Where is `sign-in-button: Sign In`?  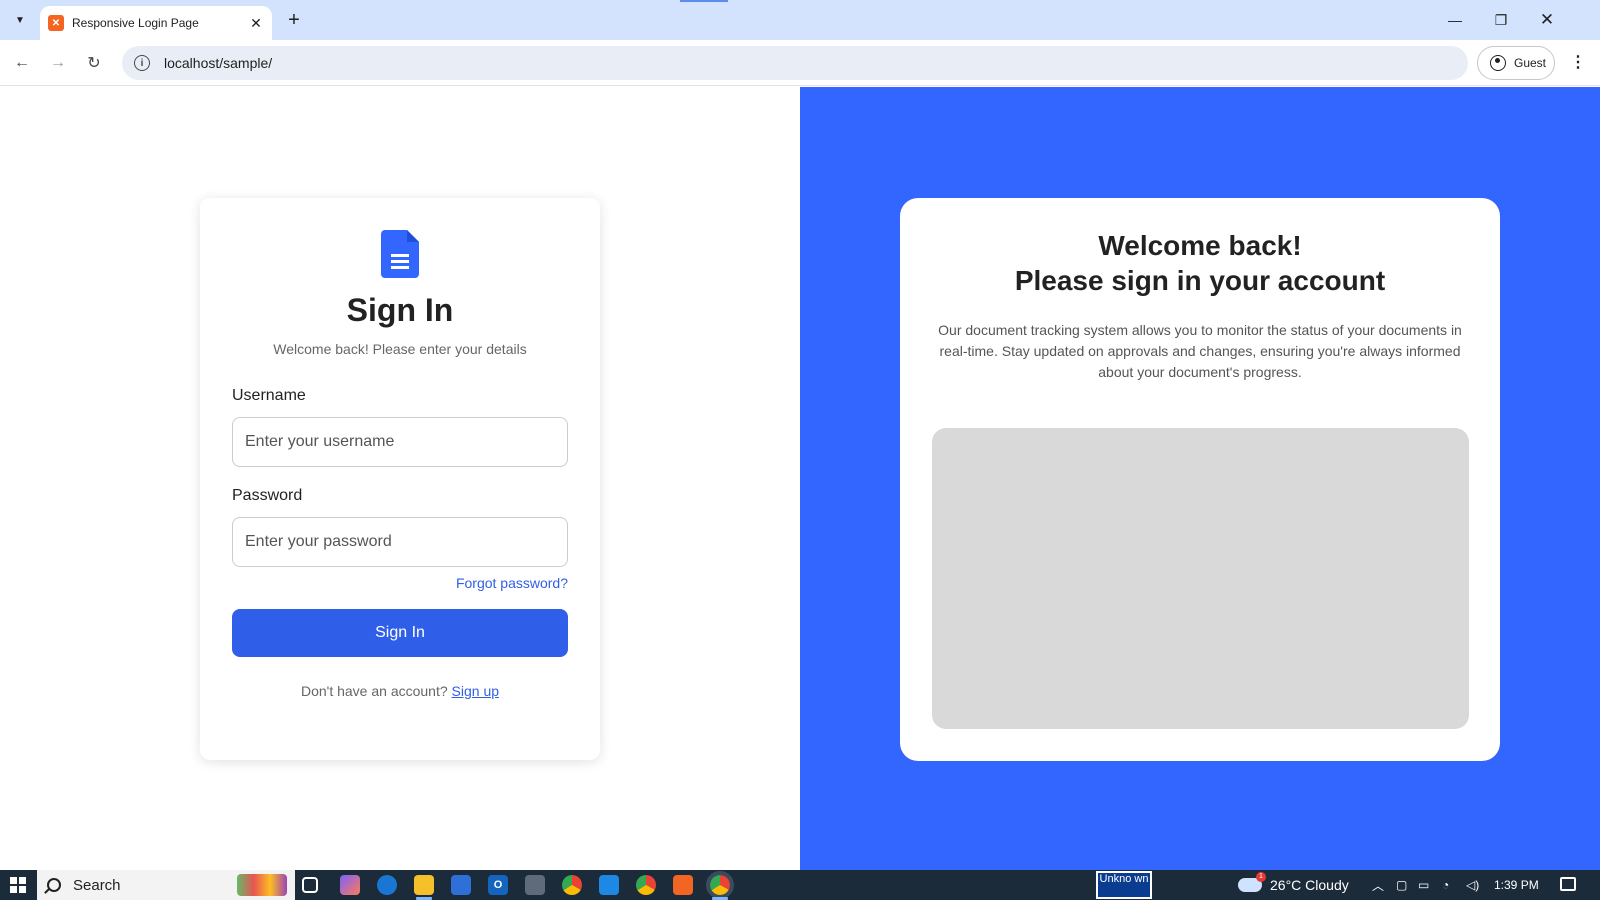 sign-in-button: Sign In is located at coordinates (400, 633).